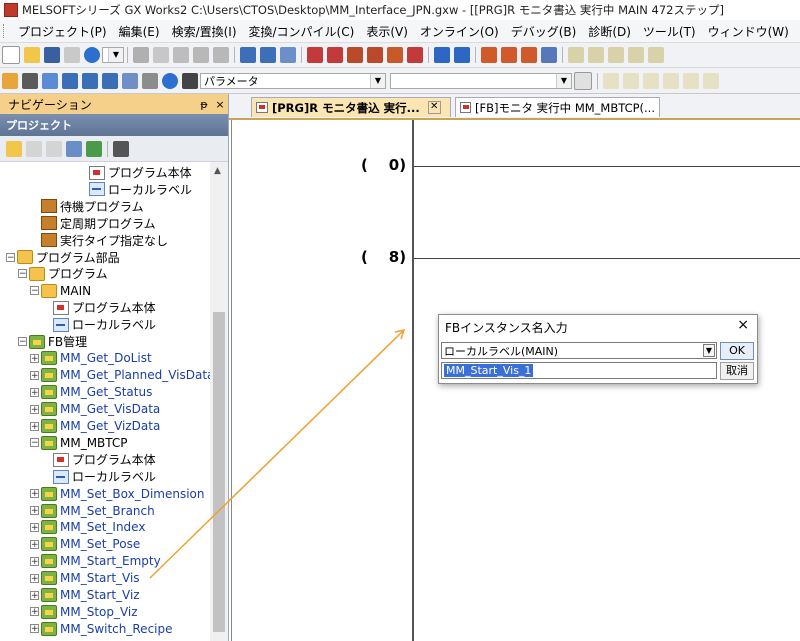  Describe the element at coordinates (34, 148) in the screenshot. I see `copy-data-icon` at that location.